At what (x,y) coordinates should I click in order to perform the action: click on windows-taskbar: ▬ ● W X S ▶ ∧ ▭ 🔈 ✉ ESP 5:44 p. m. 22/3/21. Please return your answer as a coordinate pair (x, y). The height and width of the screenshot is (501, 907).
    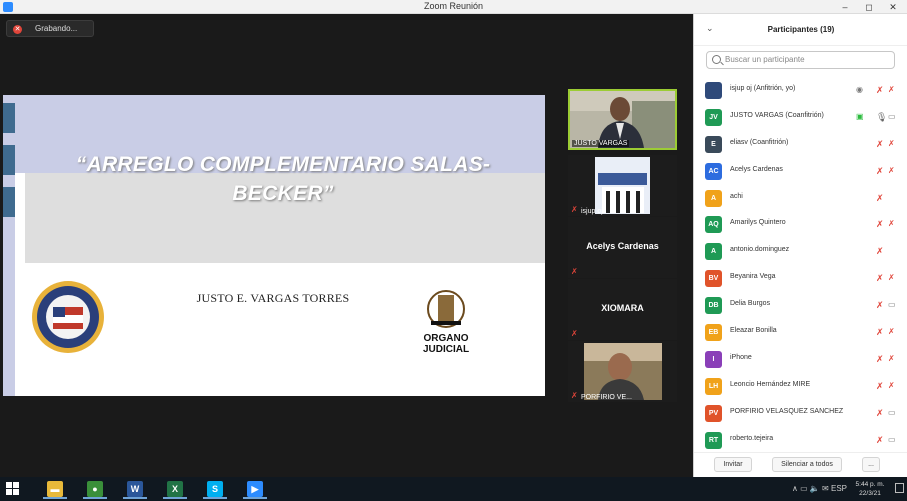
    Looking at the image, I should click on (453, 489).